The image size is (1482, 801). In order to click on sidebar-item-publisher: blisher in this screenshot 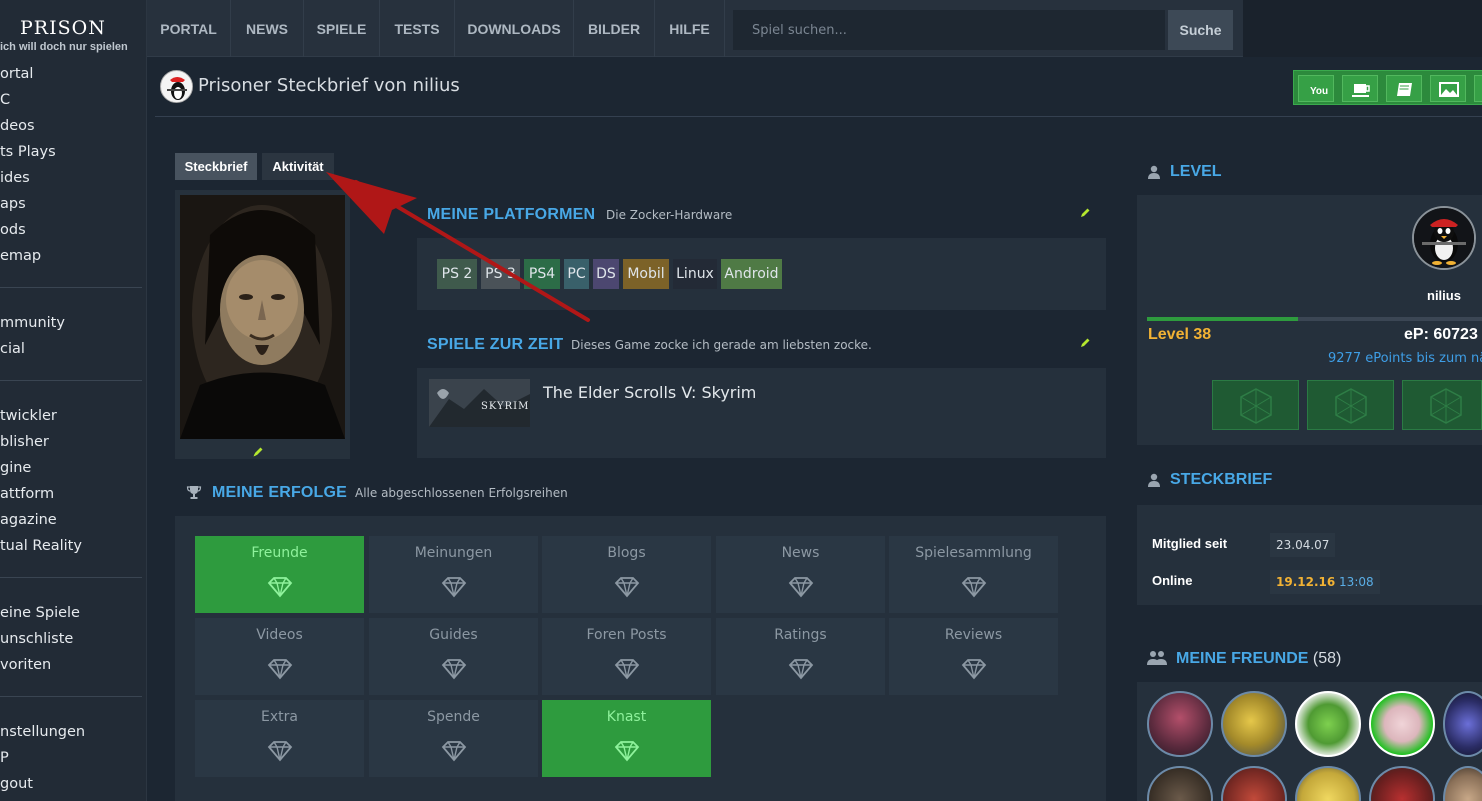, I will do `click(73, 442)`.